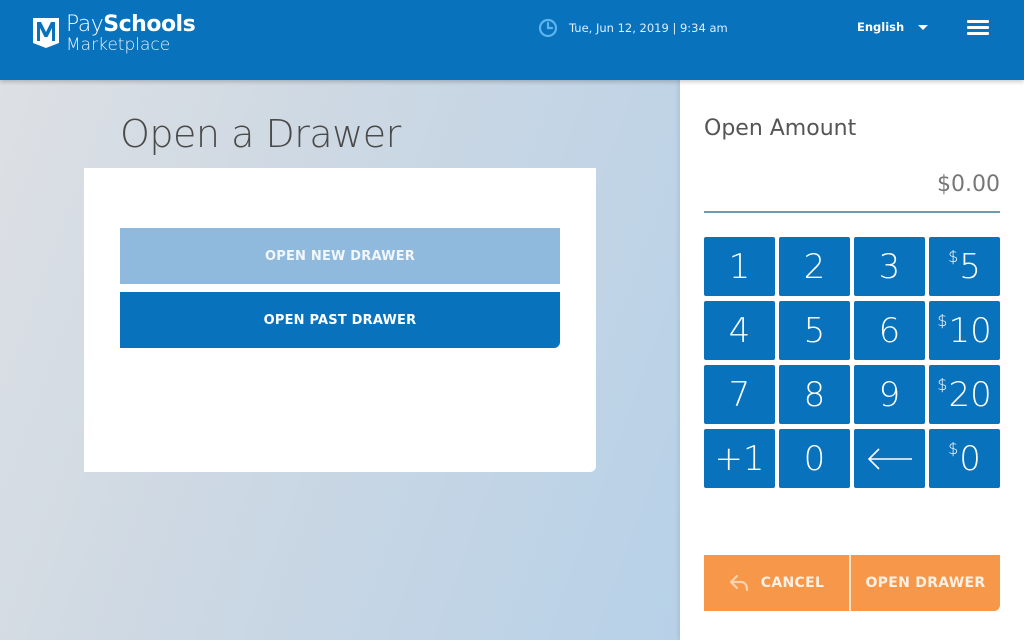 The height and width of the screenshot is (640, 1024). I want to click on amount-underline, so click(852, 212).